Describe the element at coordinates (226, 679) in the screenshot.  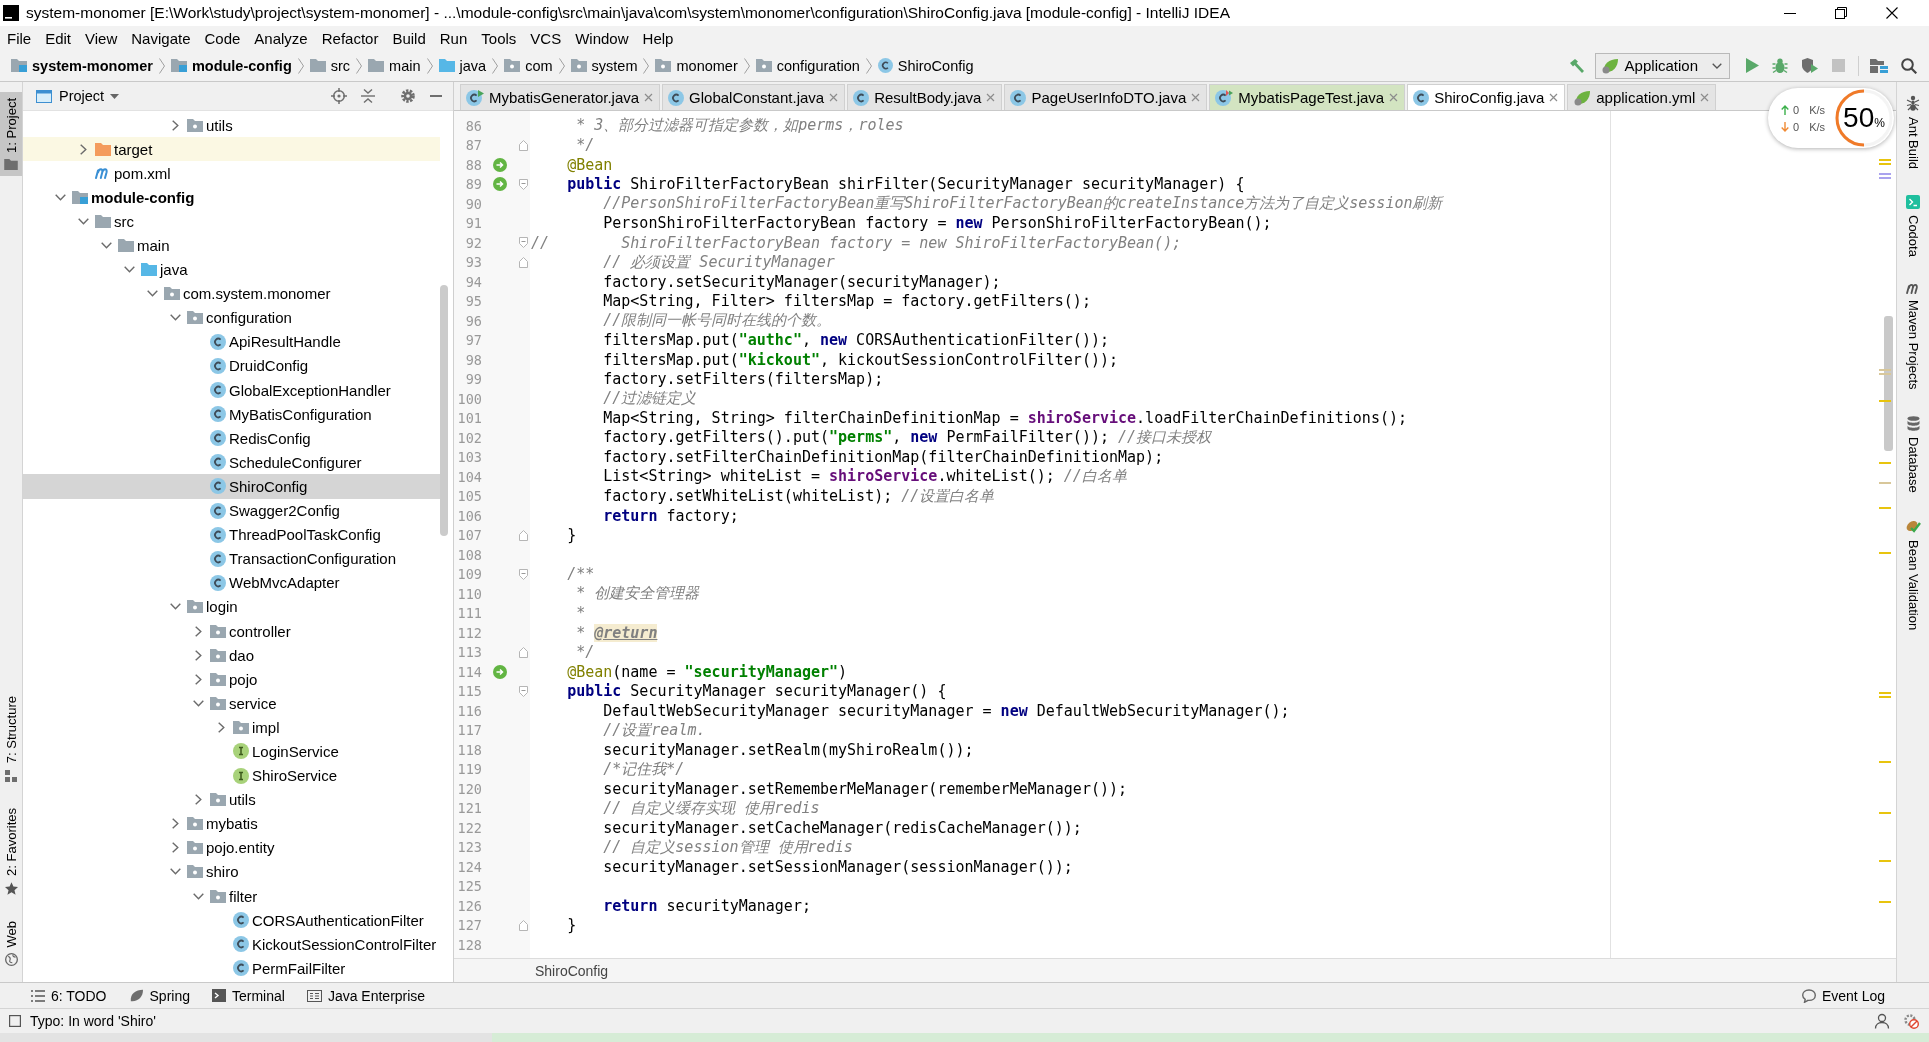
I see `tree-item: pojo` at that location.